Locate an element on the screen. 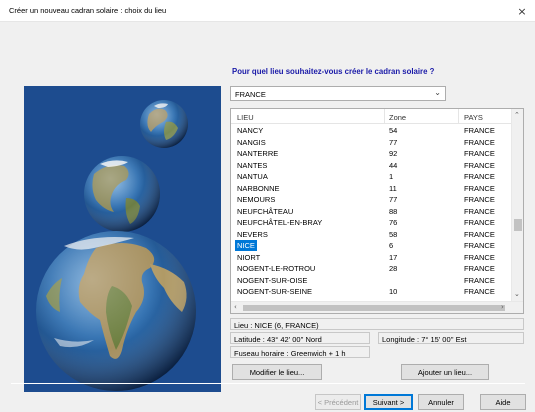 The height and width of the screenshot is (412, 535). place-name: NEMOURS is located at coordinates (256, 199).